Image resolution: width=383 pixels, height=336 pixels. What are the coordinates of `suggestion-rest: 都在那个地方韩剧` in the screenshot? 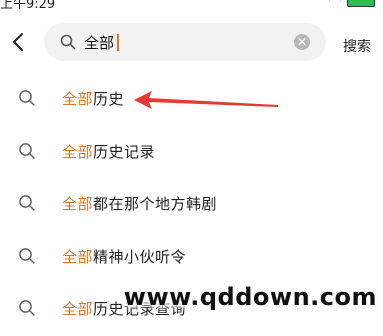 It's located at (155, 204).